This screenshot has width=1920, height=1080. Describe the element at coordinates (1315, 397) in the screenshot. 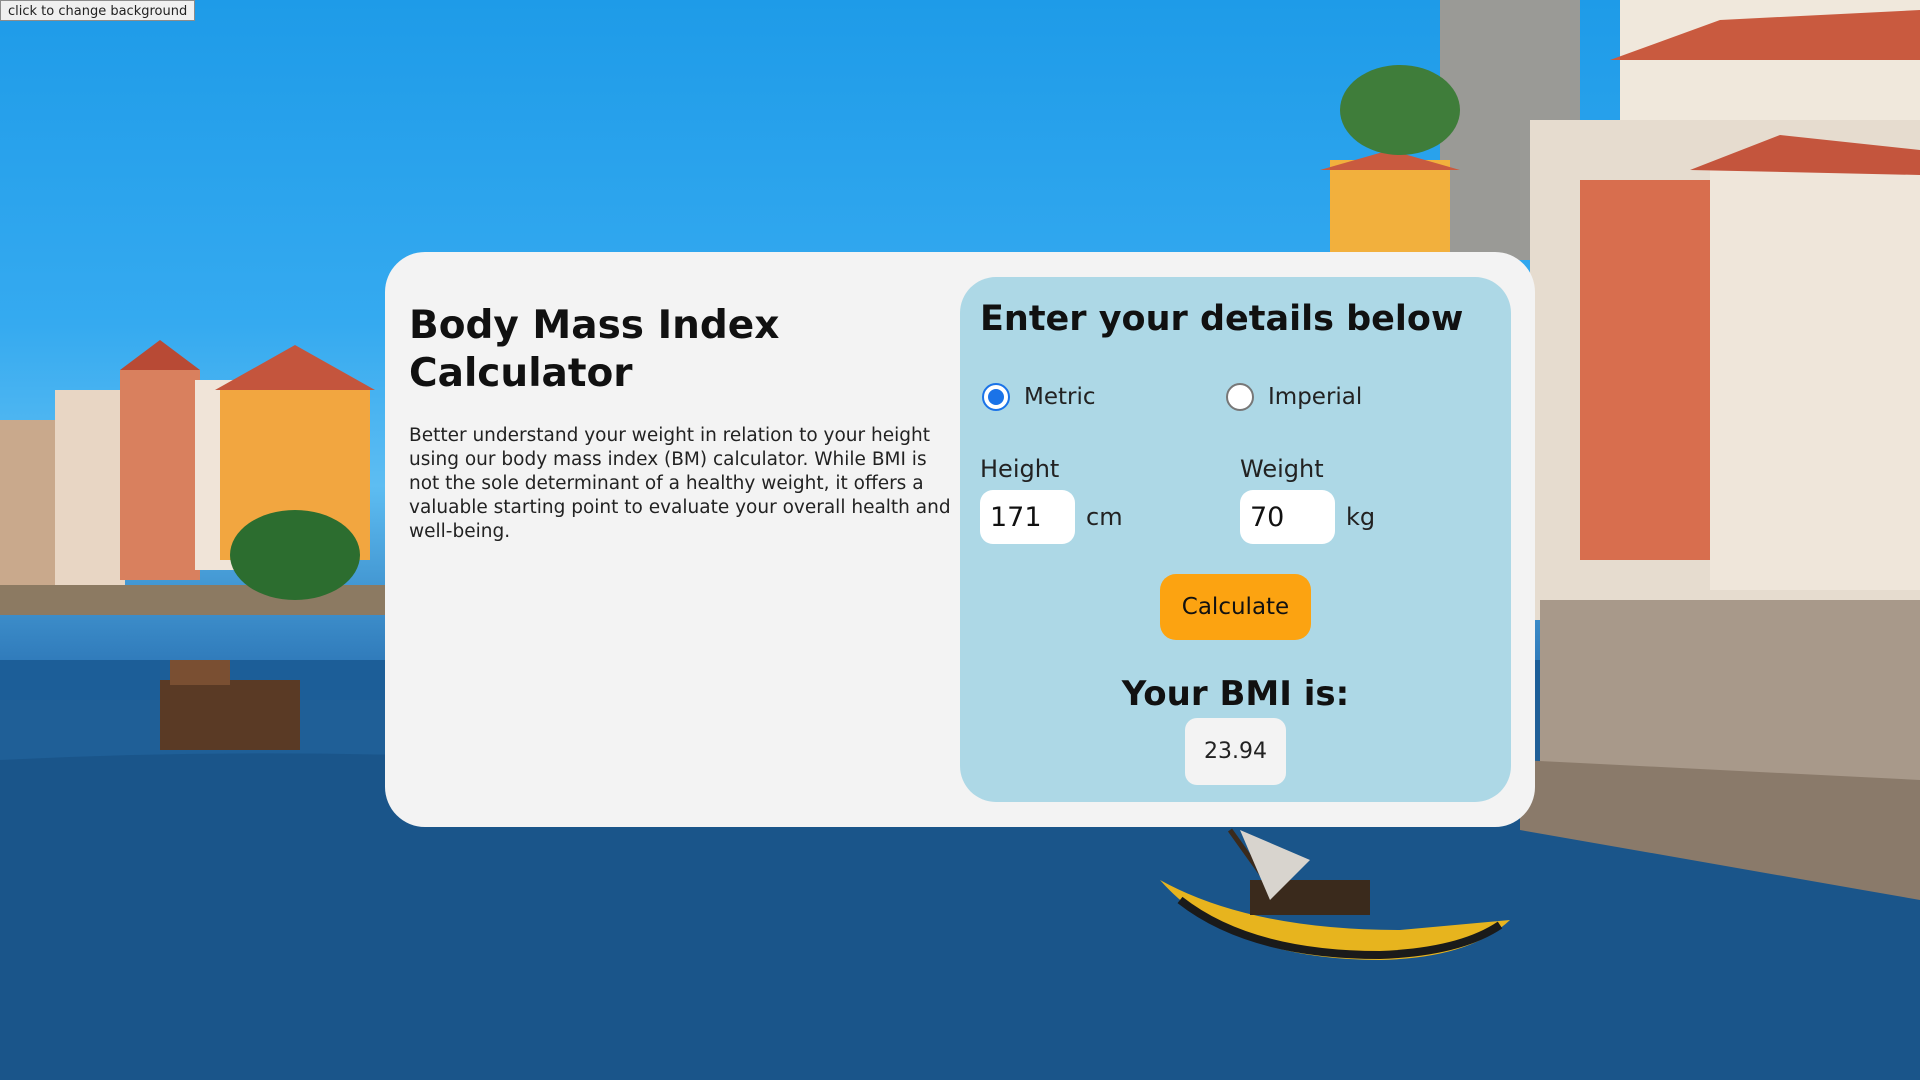

I see `imperial-label: Imperial` at that location.